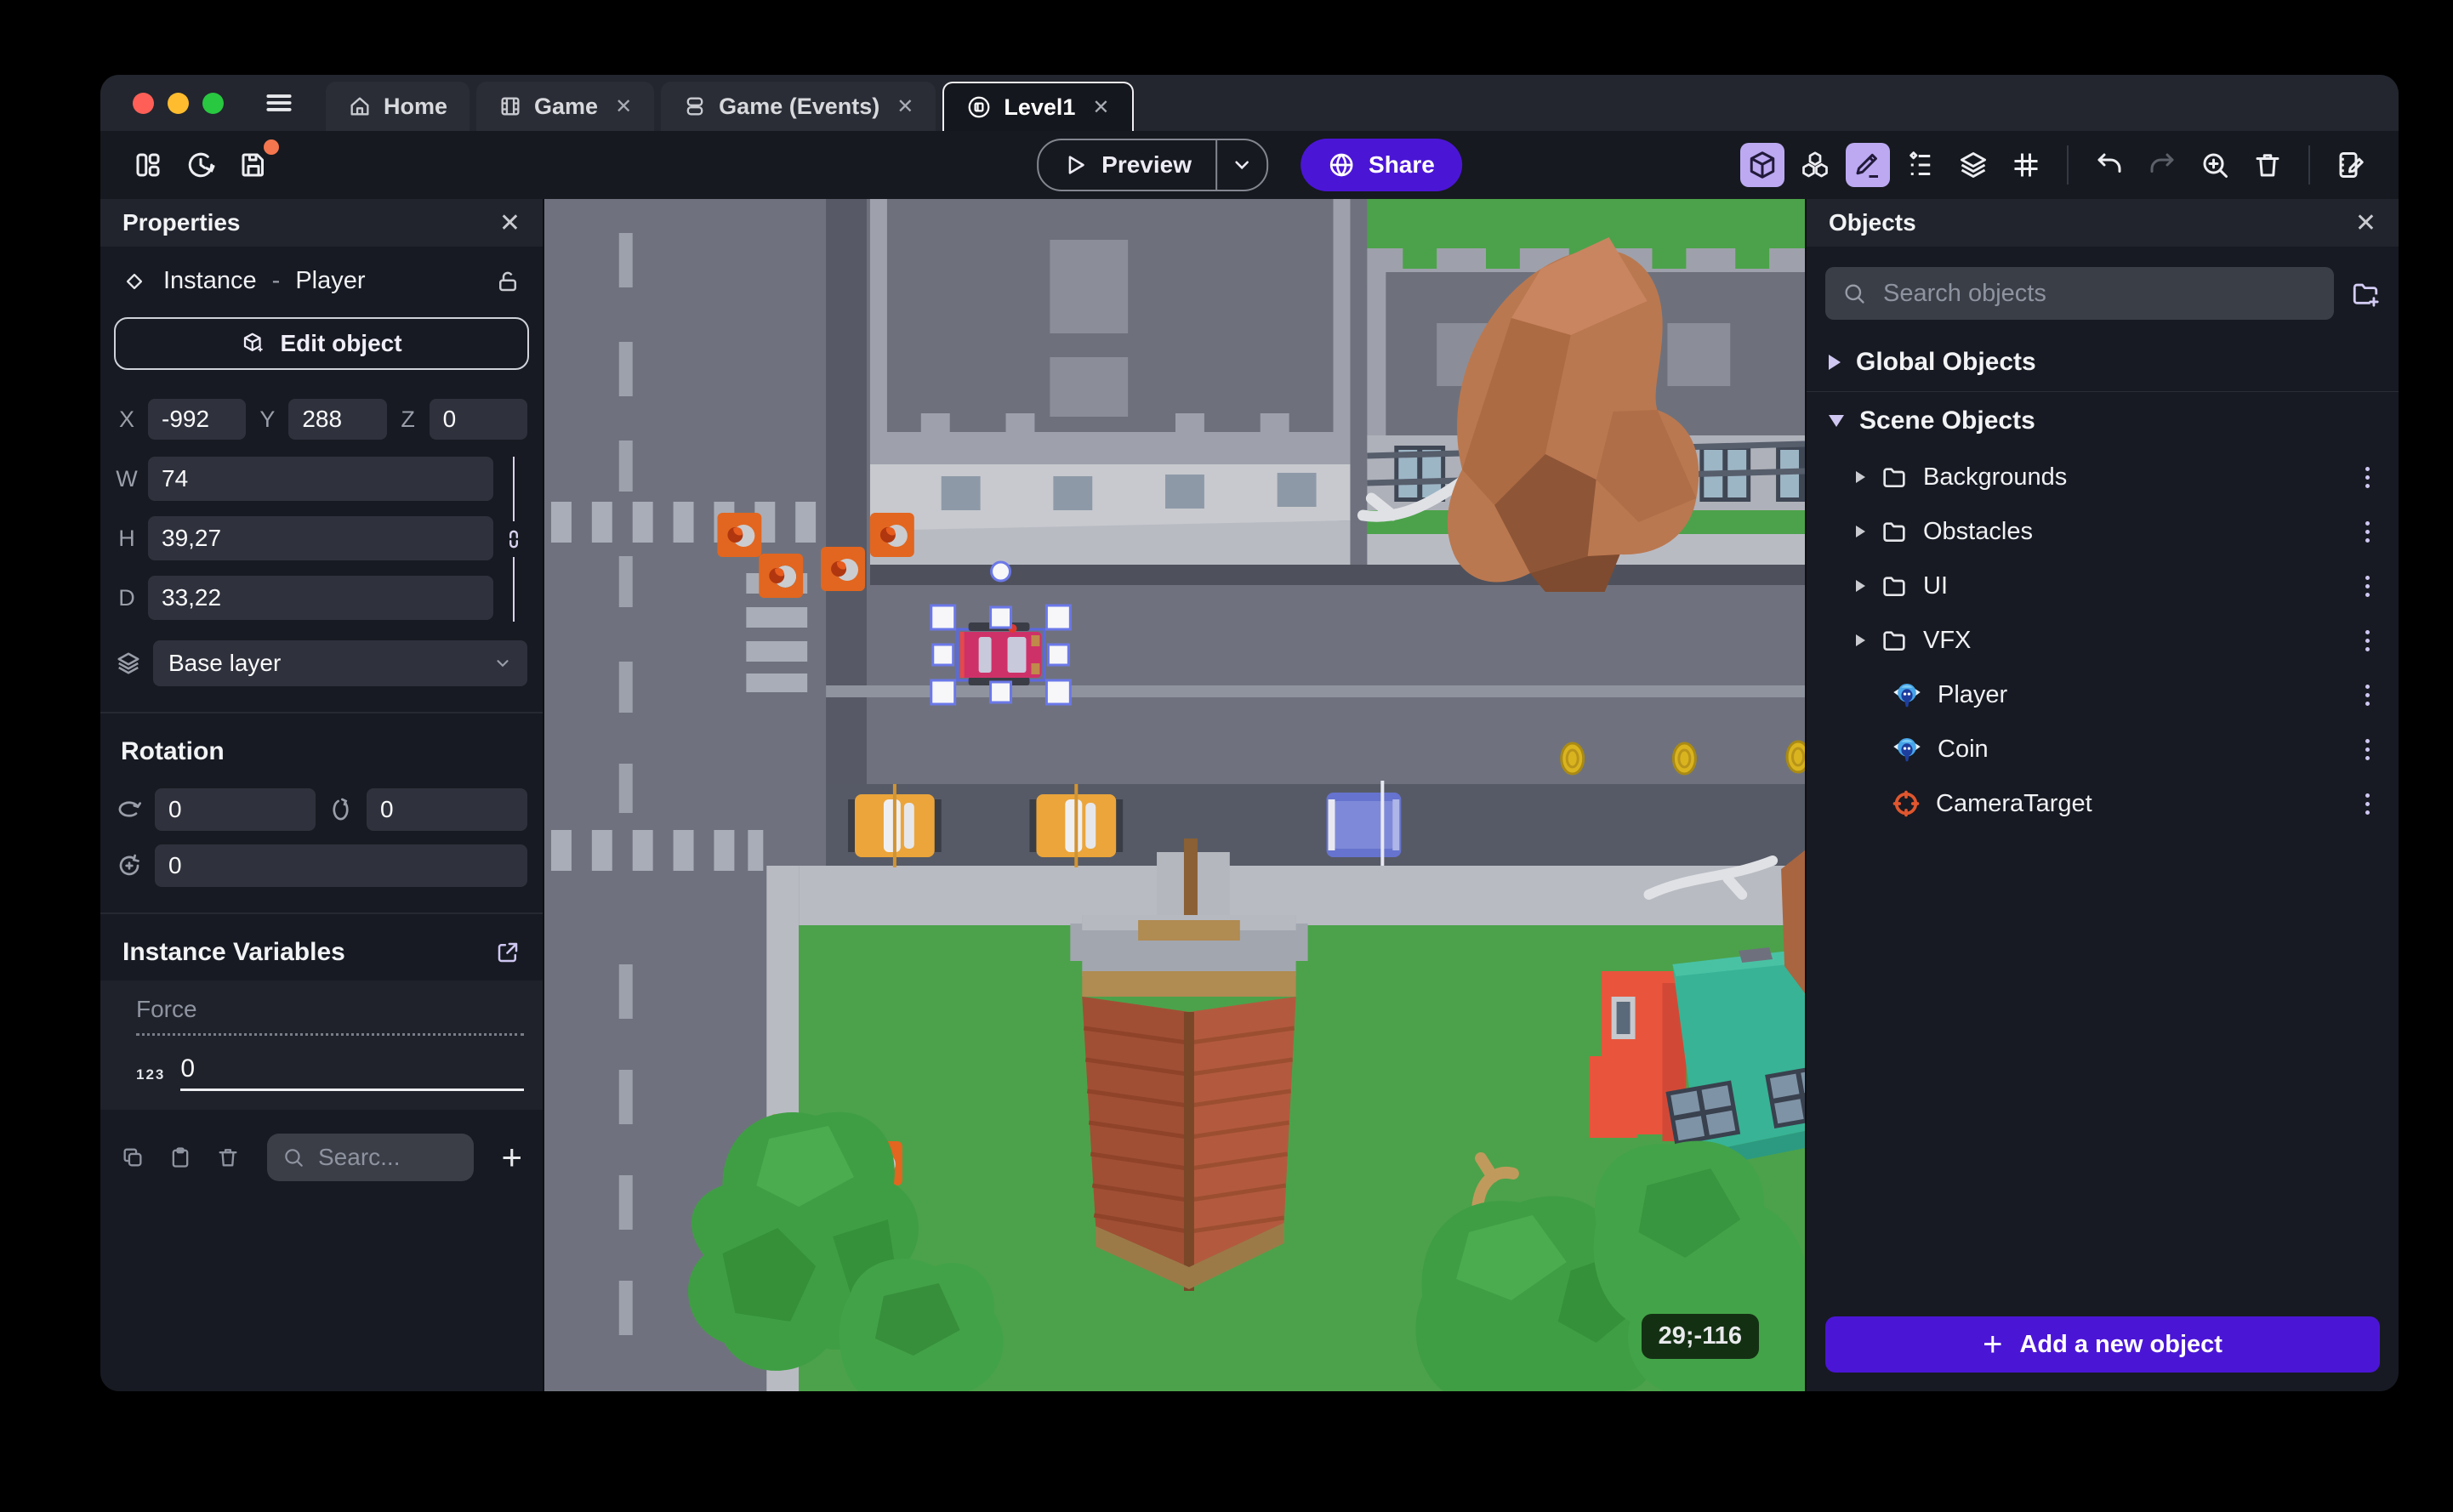  I want to click on pencil-icon, so click(1868, 165).